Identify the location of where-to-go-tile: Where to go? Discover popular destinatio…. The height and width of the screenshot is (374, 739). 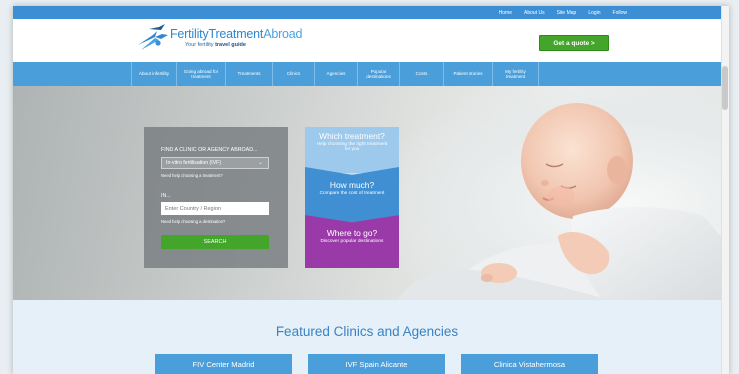
(352, 241).